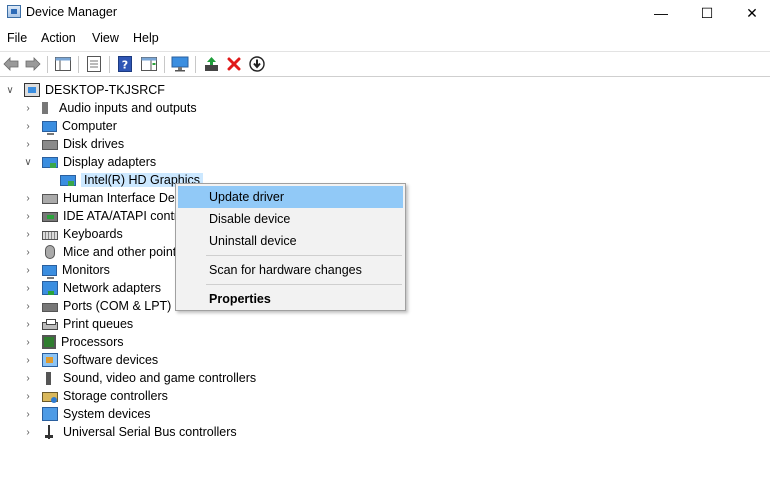 This screenshot has width=770, height=480. Describe the element at coordinates (257, 64) in the screenshot. I see `enable-device-download-icon` at that location.